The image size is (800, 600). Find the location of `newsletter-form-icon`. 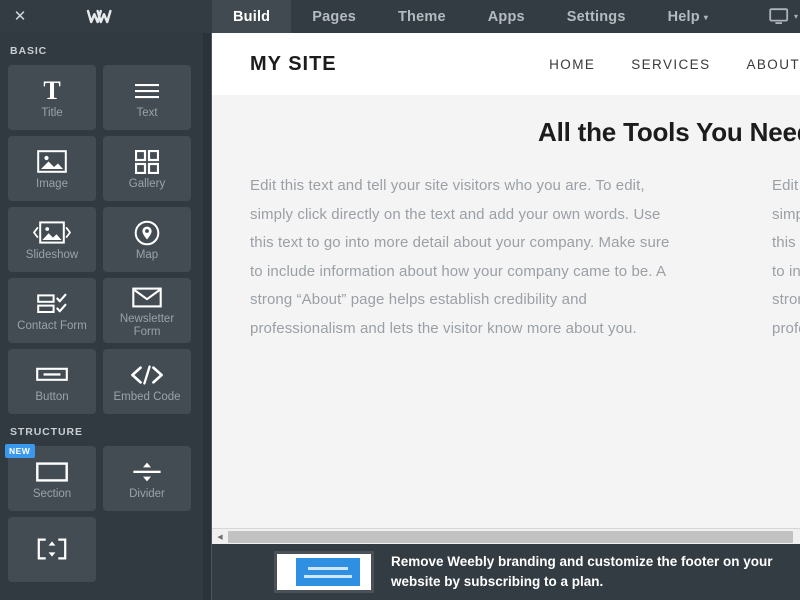

newsletter-form-icon is located at coordinates (147, 297).